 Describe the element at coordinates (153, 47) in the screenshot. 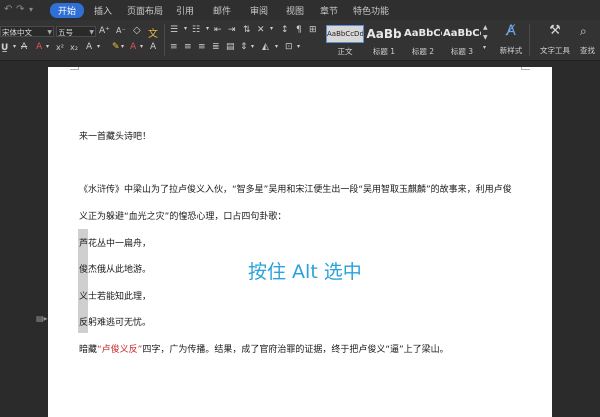

I see `char-border-icon: A` at that location.